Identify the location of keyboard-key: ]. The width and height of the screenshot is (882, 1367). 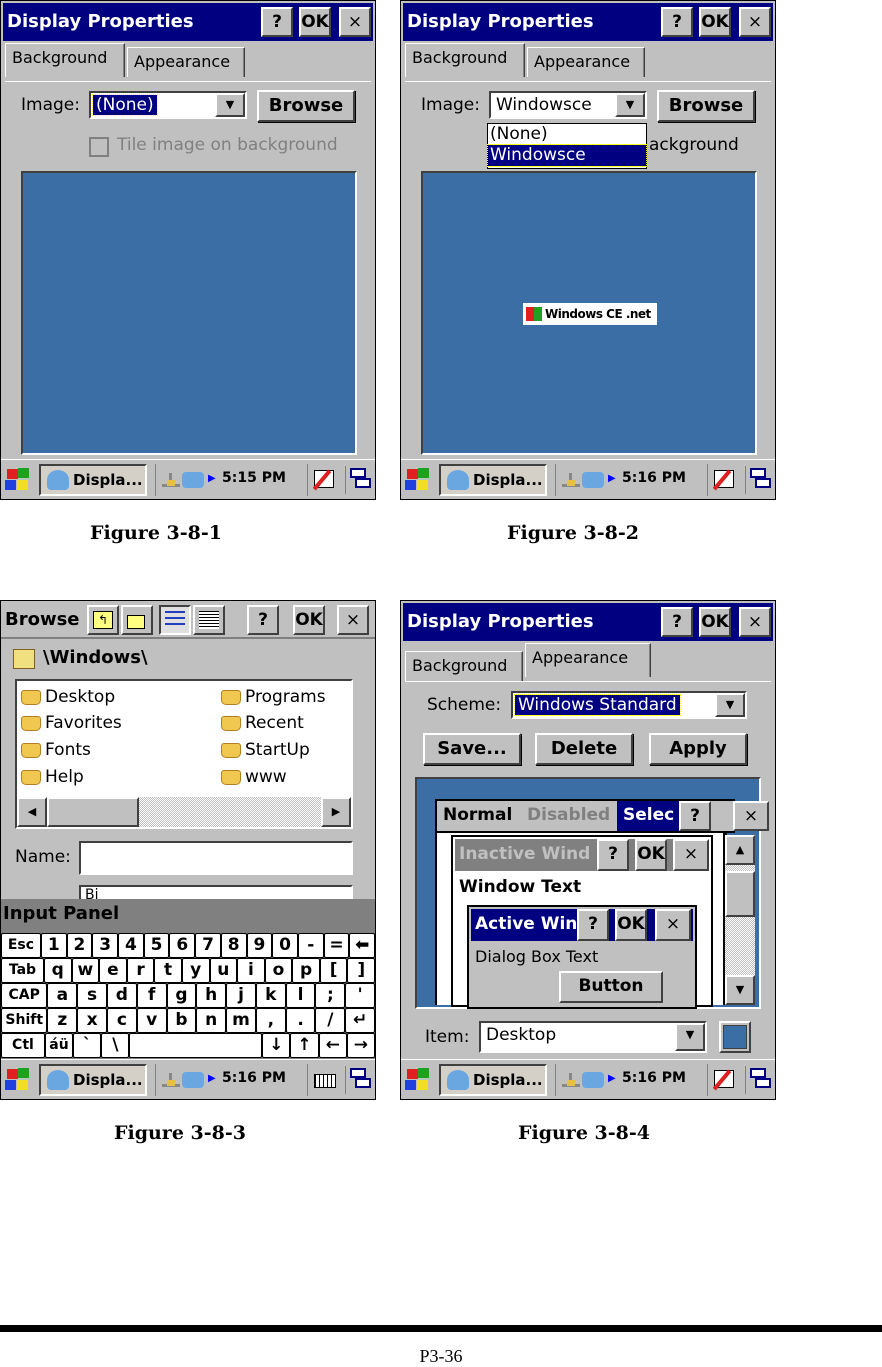
(361, 970).